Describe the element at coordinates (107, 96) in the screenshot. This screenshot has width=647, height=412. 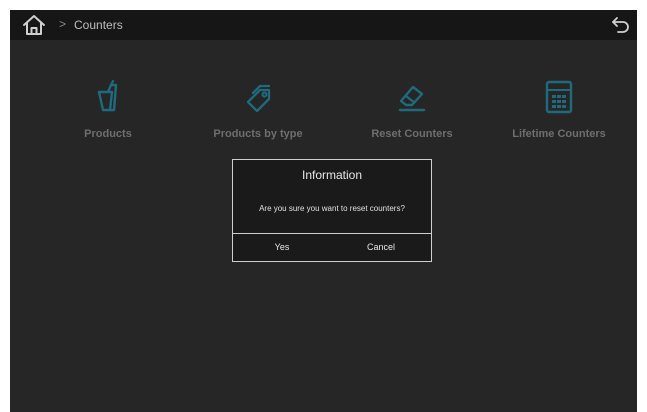
I see `cups-icon` at that location.